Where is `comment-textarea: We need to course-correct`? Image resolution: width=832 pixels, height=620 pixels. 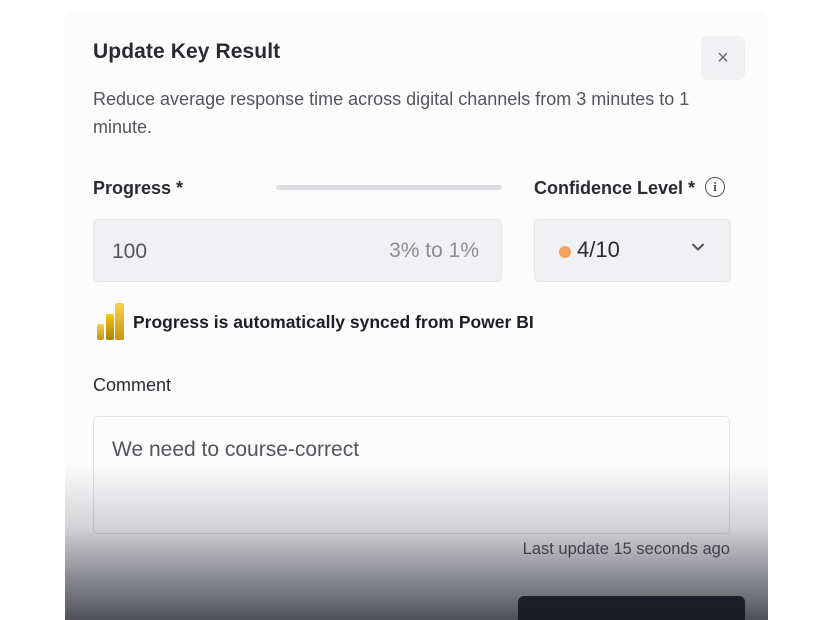 comment-textarea: We need to course-correct is located at coordinates (411, 475).